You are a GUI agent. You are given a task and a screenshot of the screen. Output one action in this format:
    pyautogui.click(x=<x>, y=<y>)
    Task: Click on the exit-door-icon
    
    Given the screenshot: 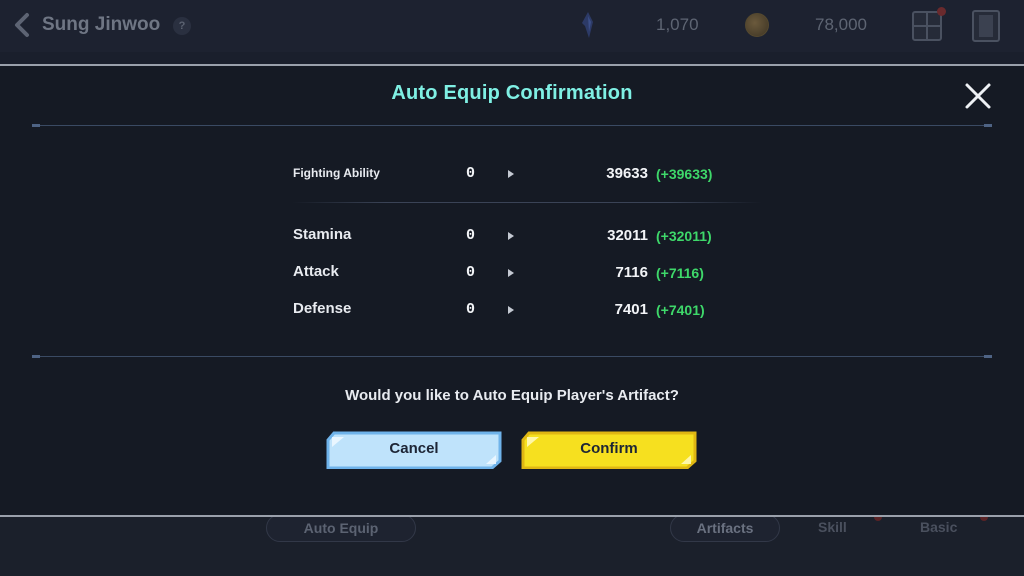 What is the action you would take?
    pyautogui.click(x=986, y=26)
    